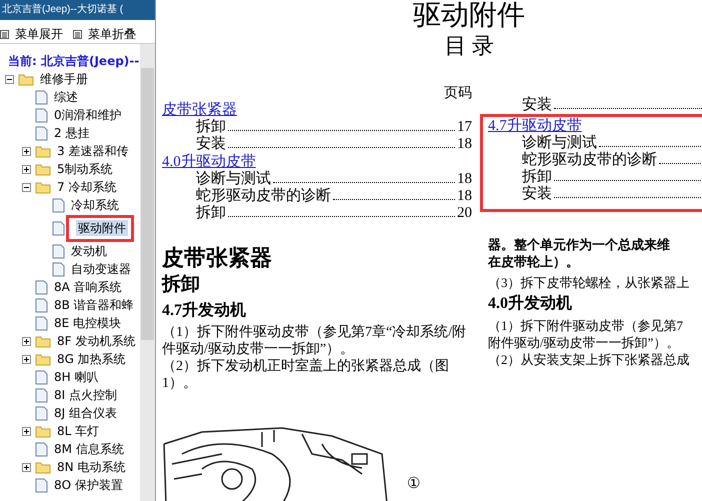 This screenshot has height=501, width=702. Describe the element at coordinates (86, 187) in the screenshot. I see `tree-item: 7 冷却系统` at that location.